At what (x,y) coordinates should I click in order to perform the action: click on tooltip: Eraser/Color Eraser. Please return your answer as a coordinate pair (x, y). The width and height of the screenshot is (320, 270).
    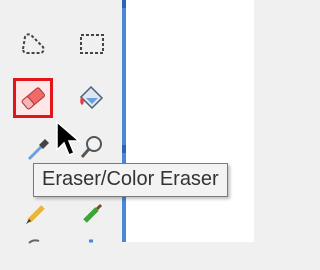
    Looking at the image, I should click on (130, 180).